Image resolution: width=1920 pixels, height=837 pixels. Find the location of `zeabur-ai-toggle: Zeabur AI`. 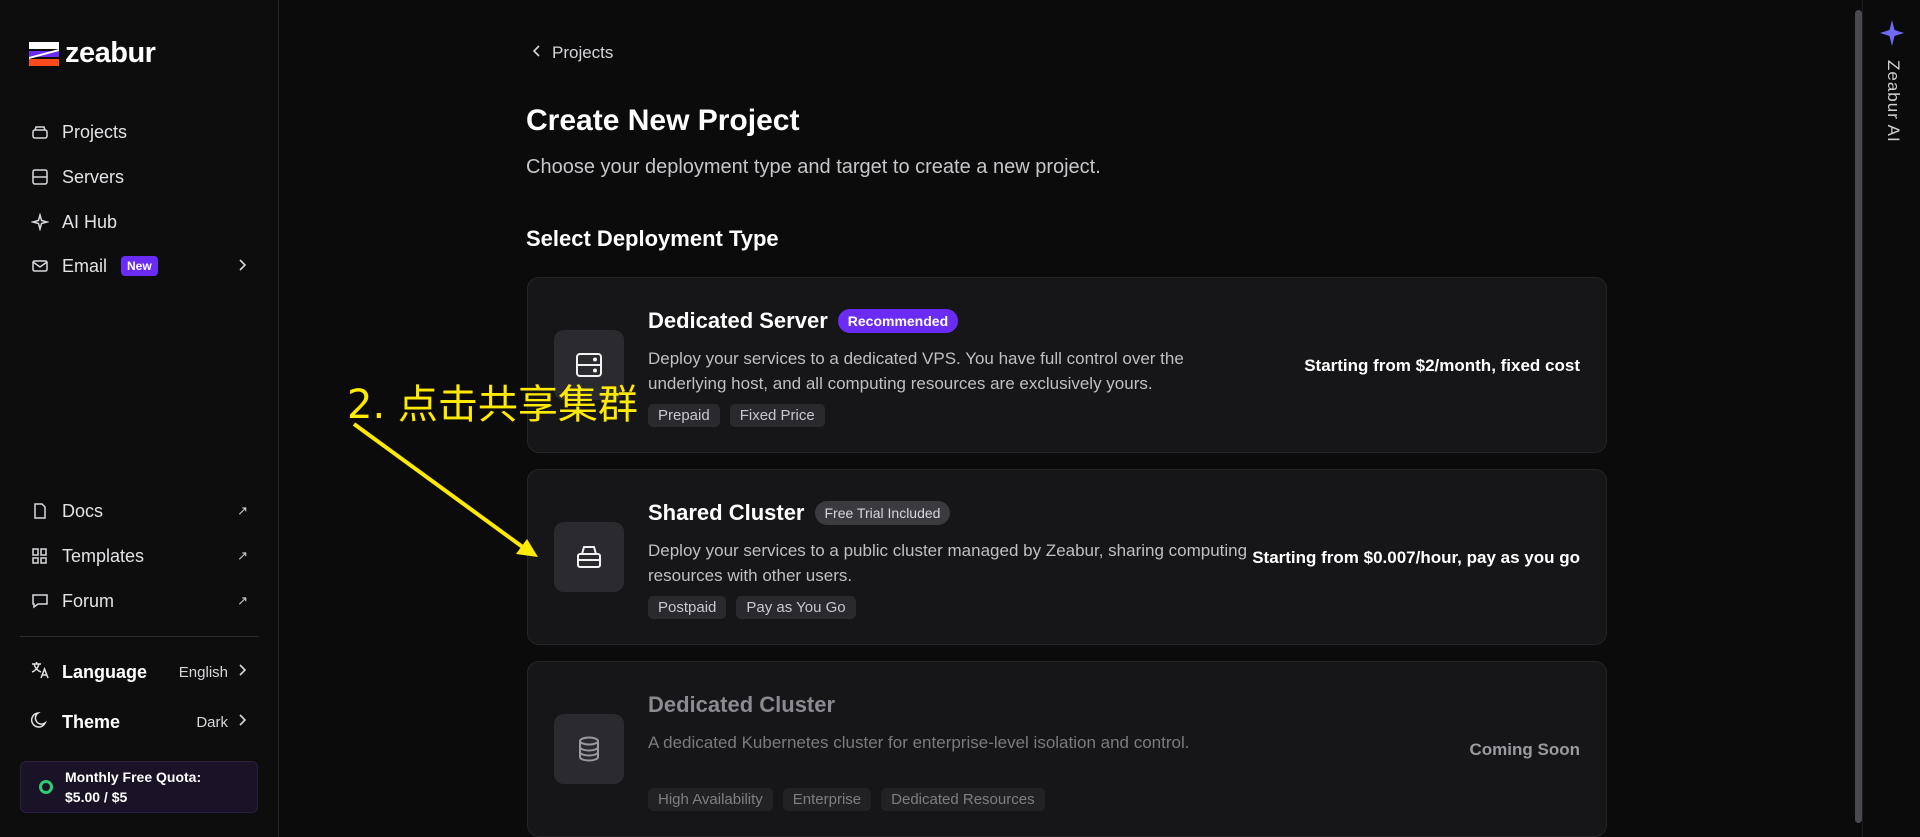

zeabur-ai-toggle: Zeabur AI is located at coordinates (1893, 101).